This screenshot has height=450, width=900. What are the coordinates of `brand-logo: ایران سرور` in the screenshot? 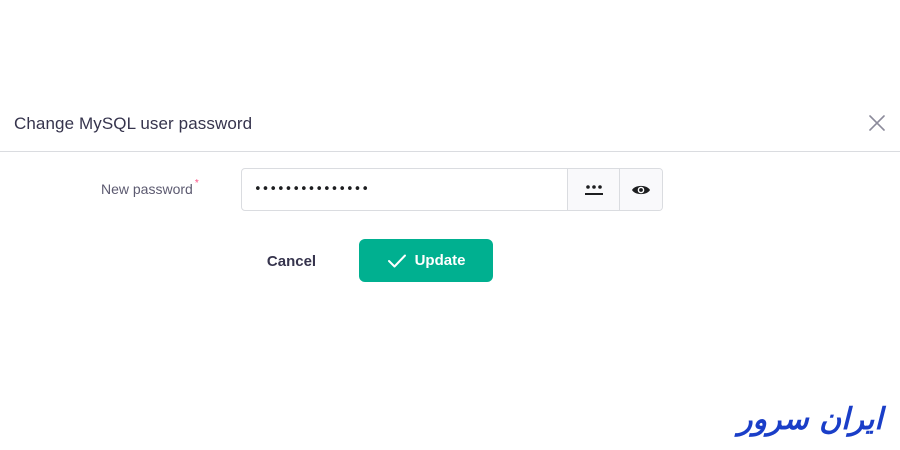 It's located at (811, 419).